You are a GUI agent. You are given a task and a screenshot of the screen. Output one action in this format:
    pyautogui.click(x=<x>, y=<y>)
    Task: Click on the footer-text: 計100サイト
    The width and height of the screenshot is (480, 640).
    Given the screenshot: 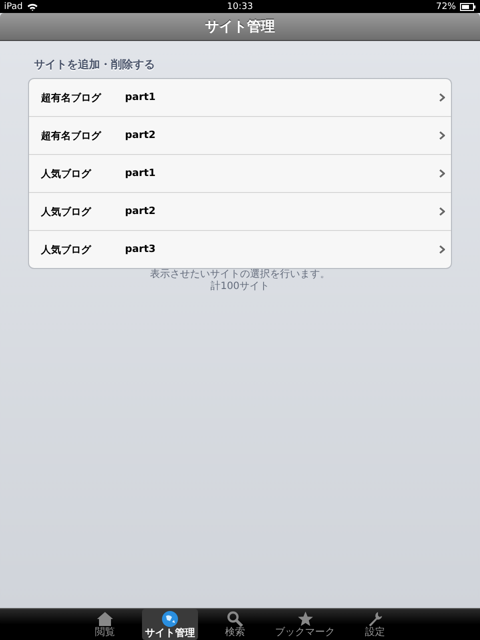 What is the action you would take?
    pyautogui.click(x=240, y=287)
    